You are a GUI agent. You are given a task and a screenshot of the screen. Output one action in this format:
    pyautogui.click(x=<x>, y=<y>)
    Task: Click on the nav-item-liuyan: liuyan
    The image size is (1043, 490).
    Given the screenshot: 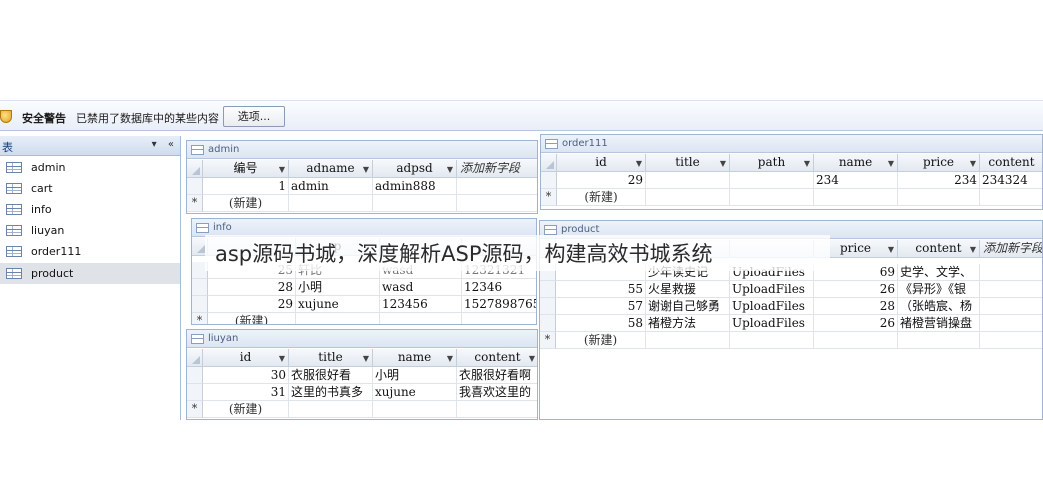 What is the action you would take?
    pyautogui.click(x=90, y=230)
    